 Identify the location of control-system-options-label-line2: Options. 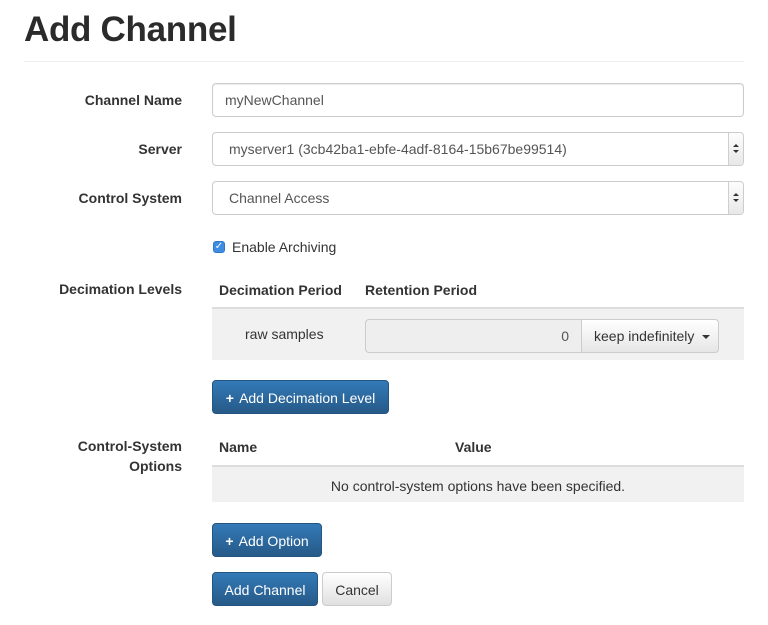
(155, 466).